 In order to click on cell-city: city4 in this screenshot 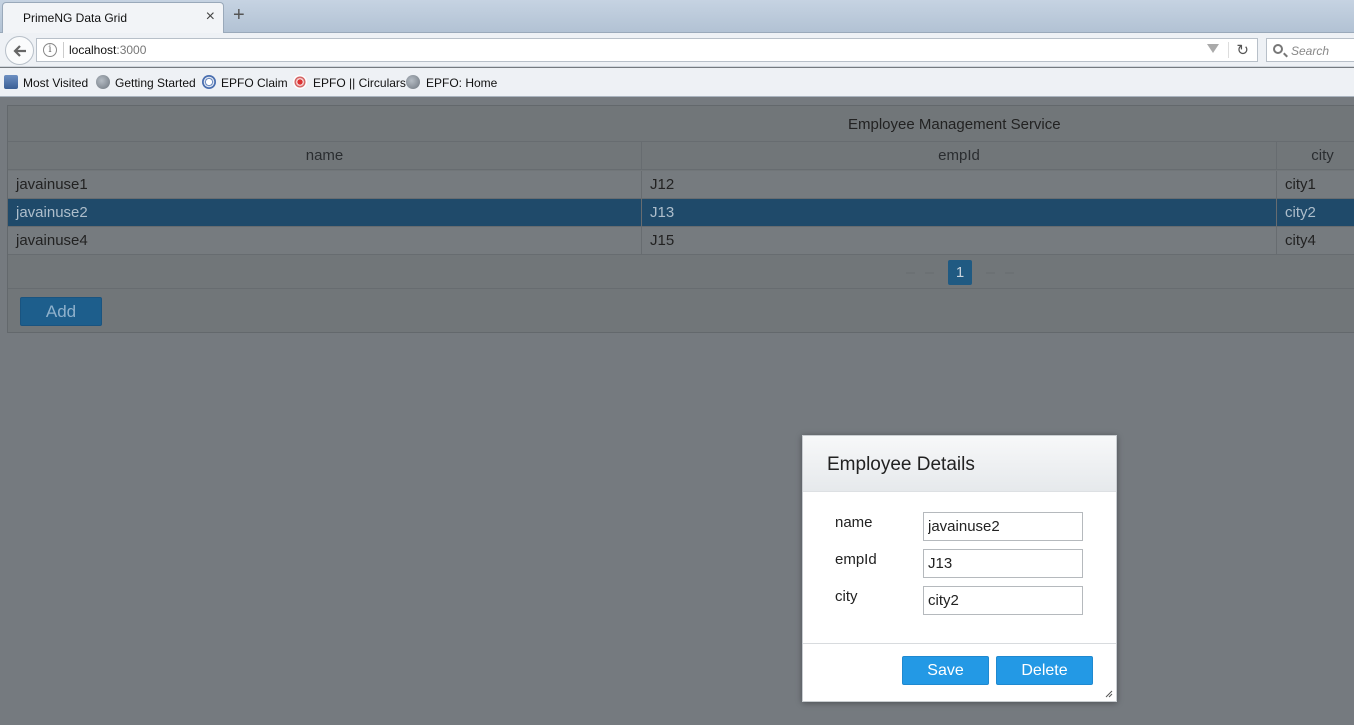, I will do `click(1300, 240)`.